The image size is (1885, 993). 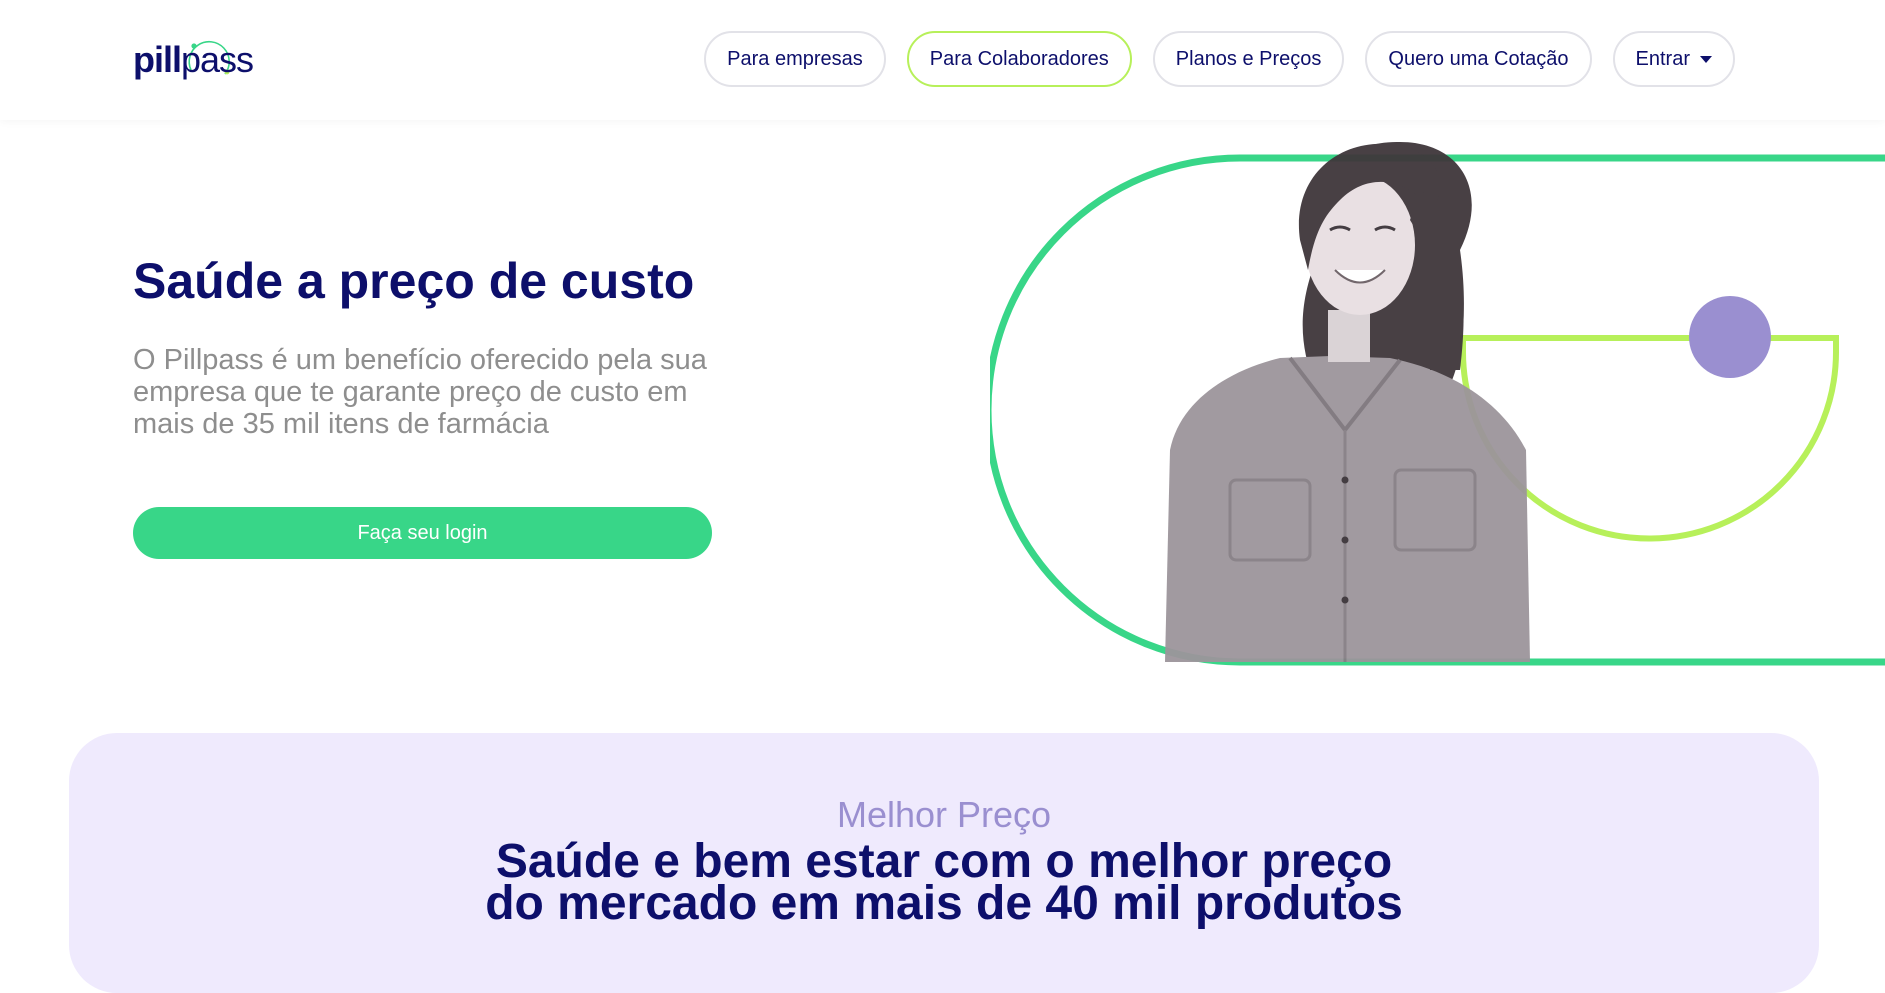 I want to click on nav-para-colaboradores: Para Colaboradores, so click(x=1019, y=59).